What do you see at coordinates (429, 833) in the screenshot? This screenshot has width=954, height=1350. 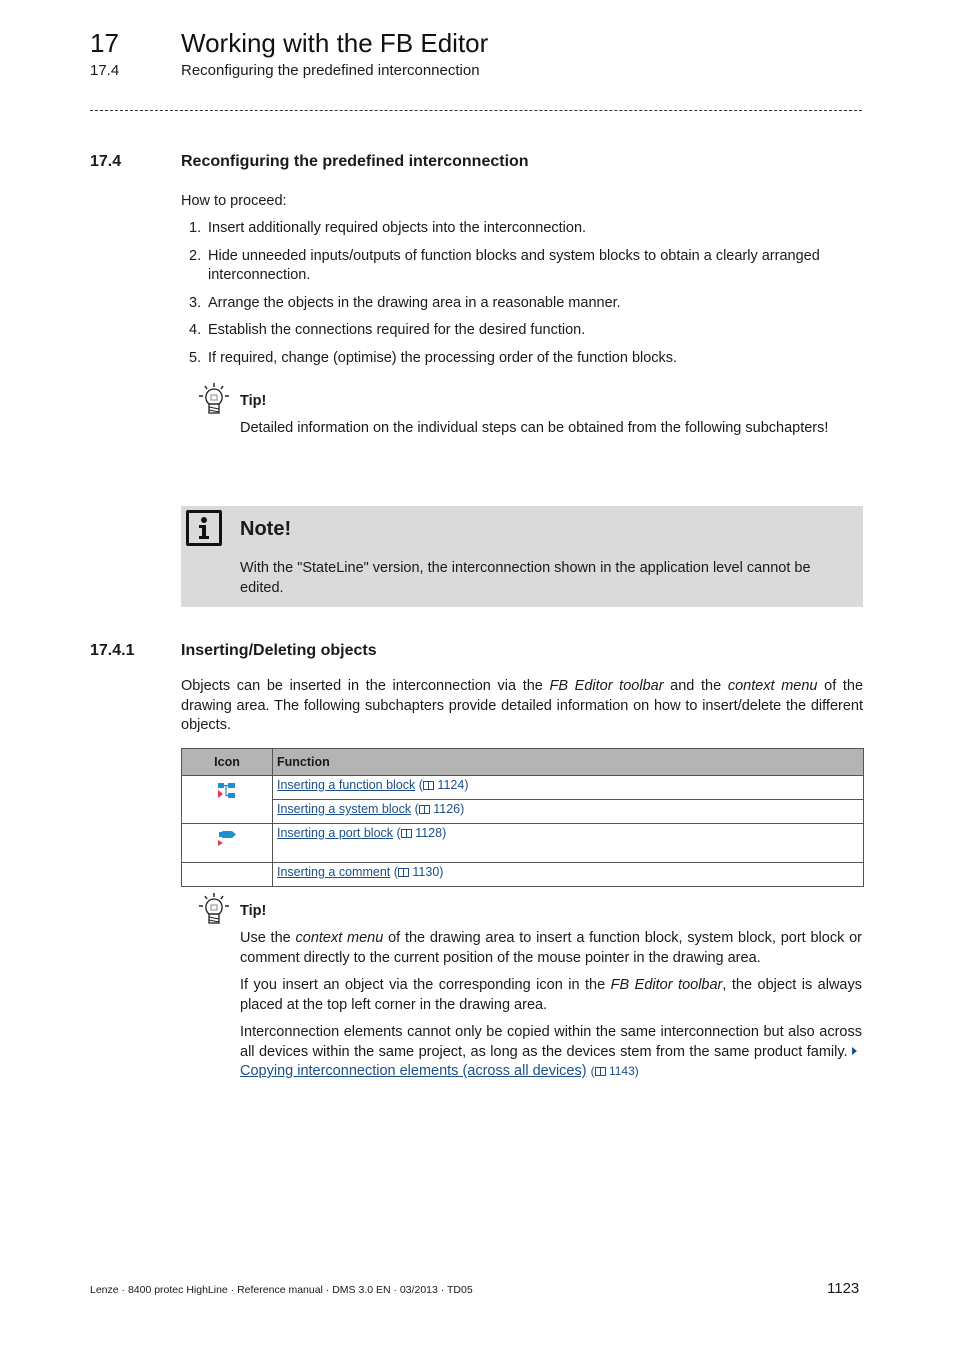 I see `page-number: 1128` at bounding box center [429, 833].